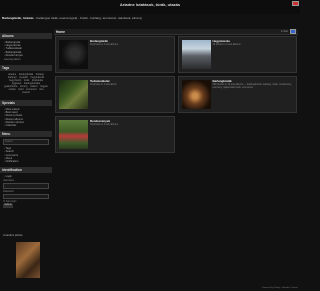  Describe the element at coordinates (28, 161) in the screenshot. I see `menu-link: Notification` at that location.